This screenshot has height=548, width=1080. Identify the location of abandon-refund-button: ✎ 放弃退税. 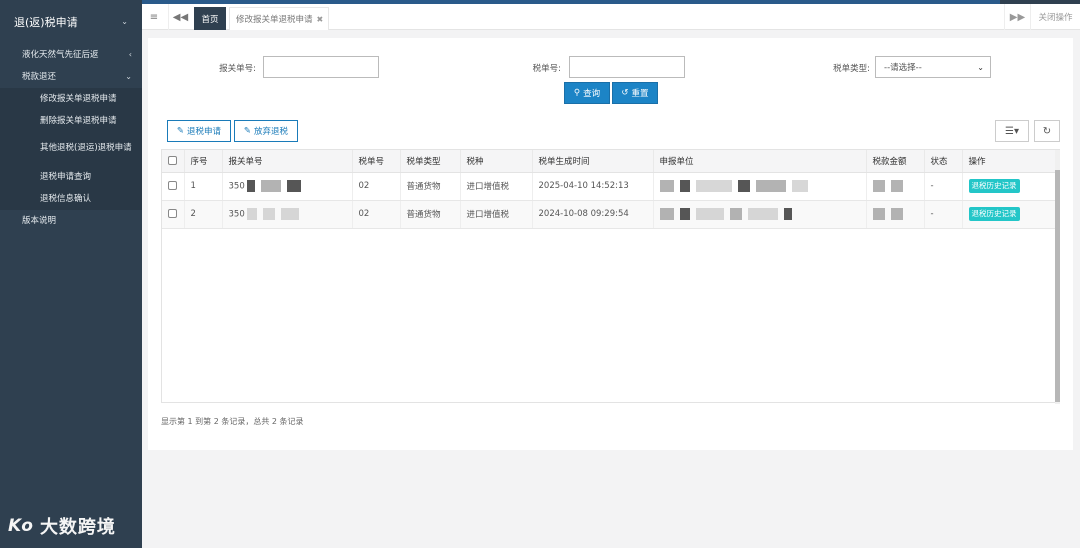
(266, 131).